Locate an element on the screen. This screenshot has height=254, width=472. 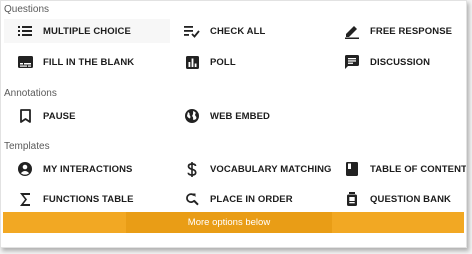
item-label: QUESTION BANK is located at coordinates (410, 199).